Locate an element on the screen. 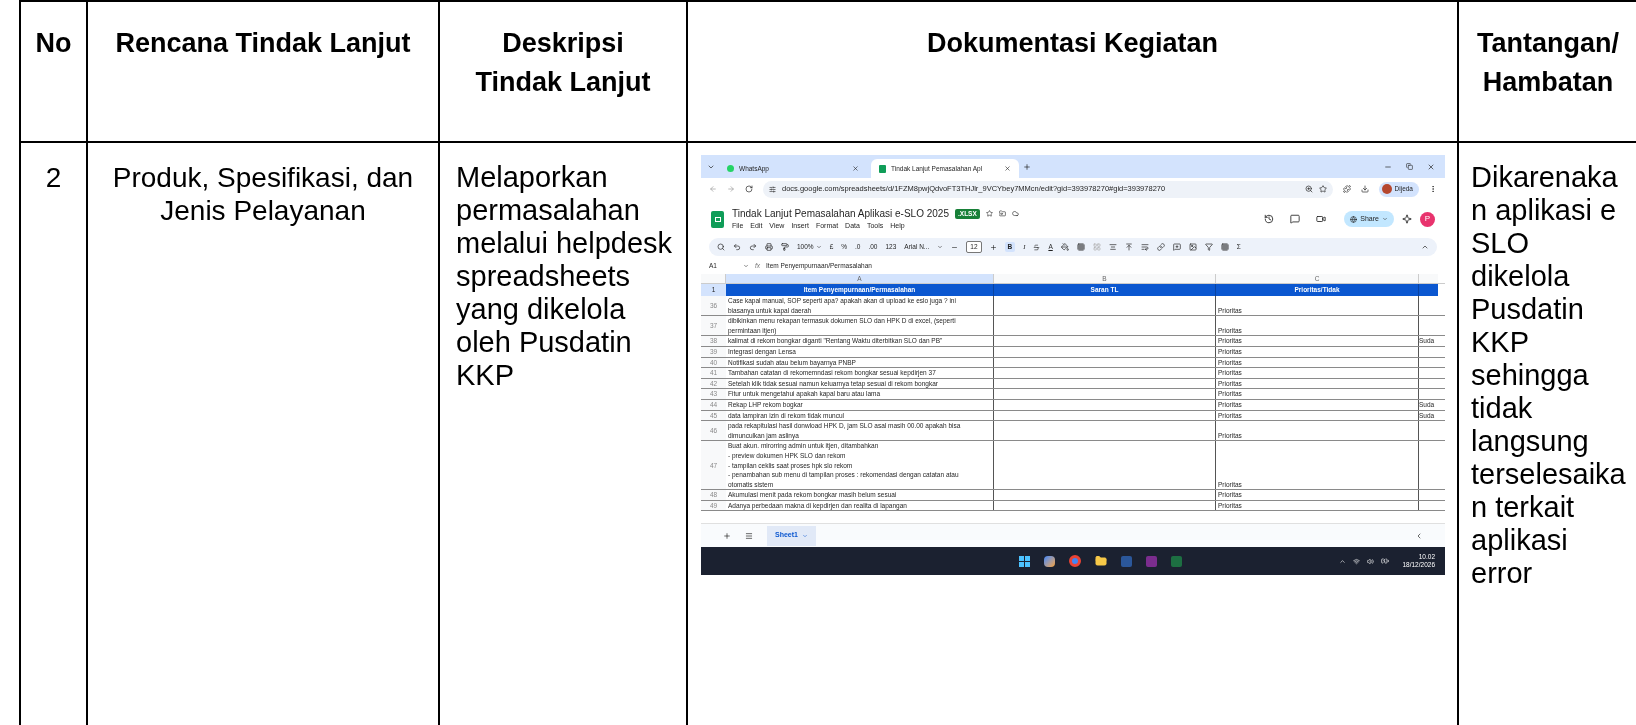 The image size is (1636, 725). new-tab-icon is located at coordinates (1027, 166).